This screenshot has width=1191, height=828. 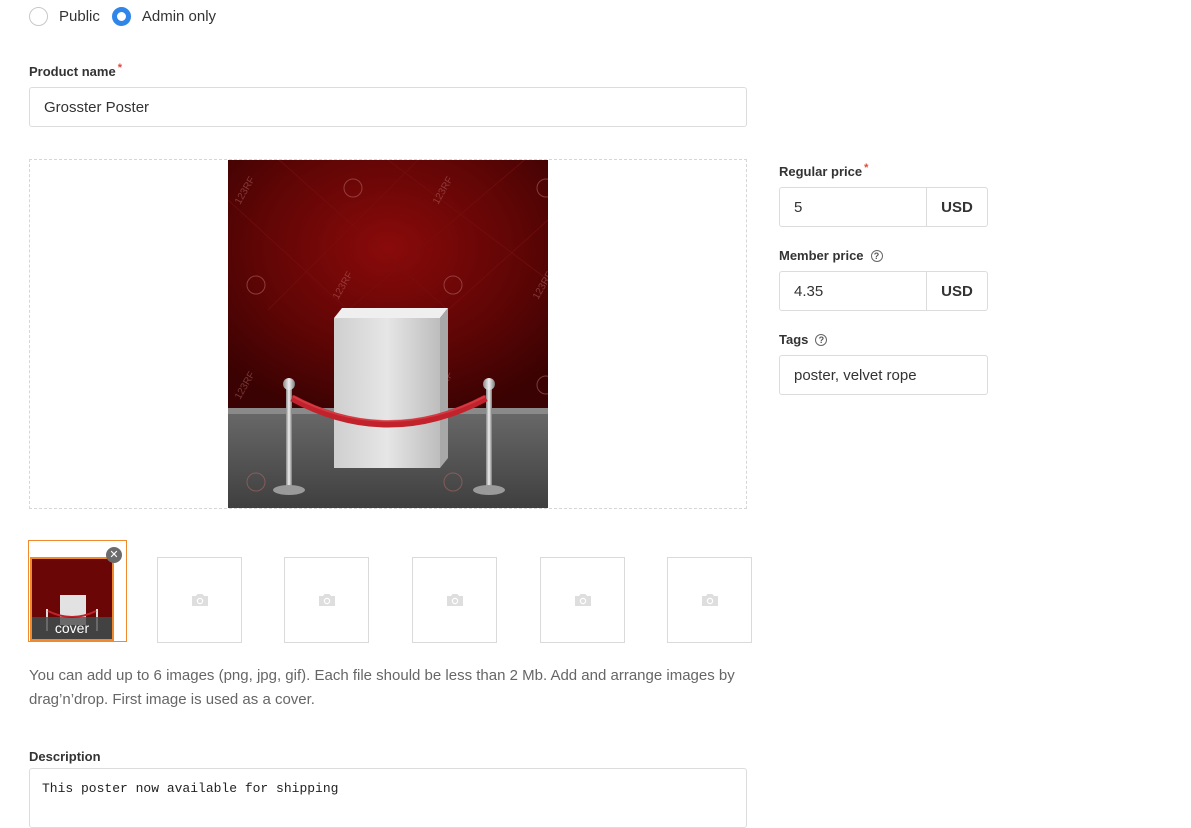 I want to click on radio-label-public: Public, so click(x=79, y=16).